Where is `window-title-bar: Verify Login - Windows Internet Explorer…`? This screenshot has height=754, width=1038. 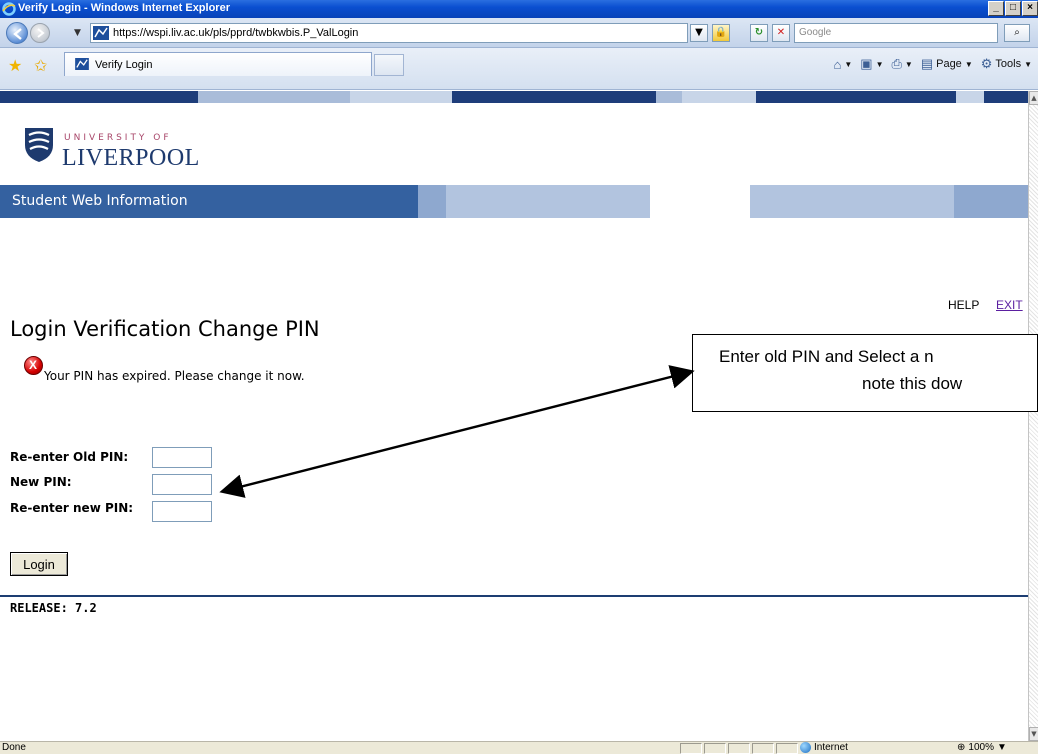
window-title-bar: Verify Login - Windows Internet Explorer… is located at coordinates (519, 9).